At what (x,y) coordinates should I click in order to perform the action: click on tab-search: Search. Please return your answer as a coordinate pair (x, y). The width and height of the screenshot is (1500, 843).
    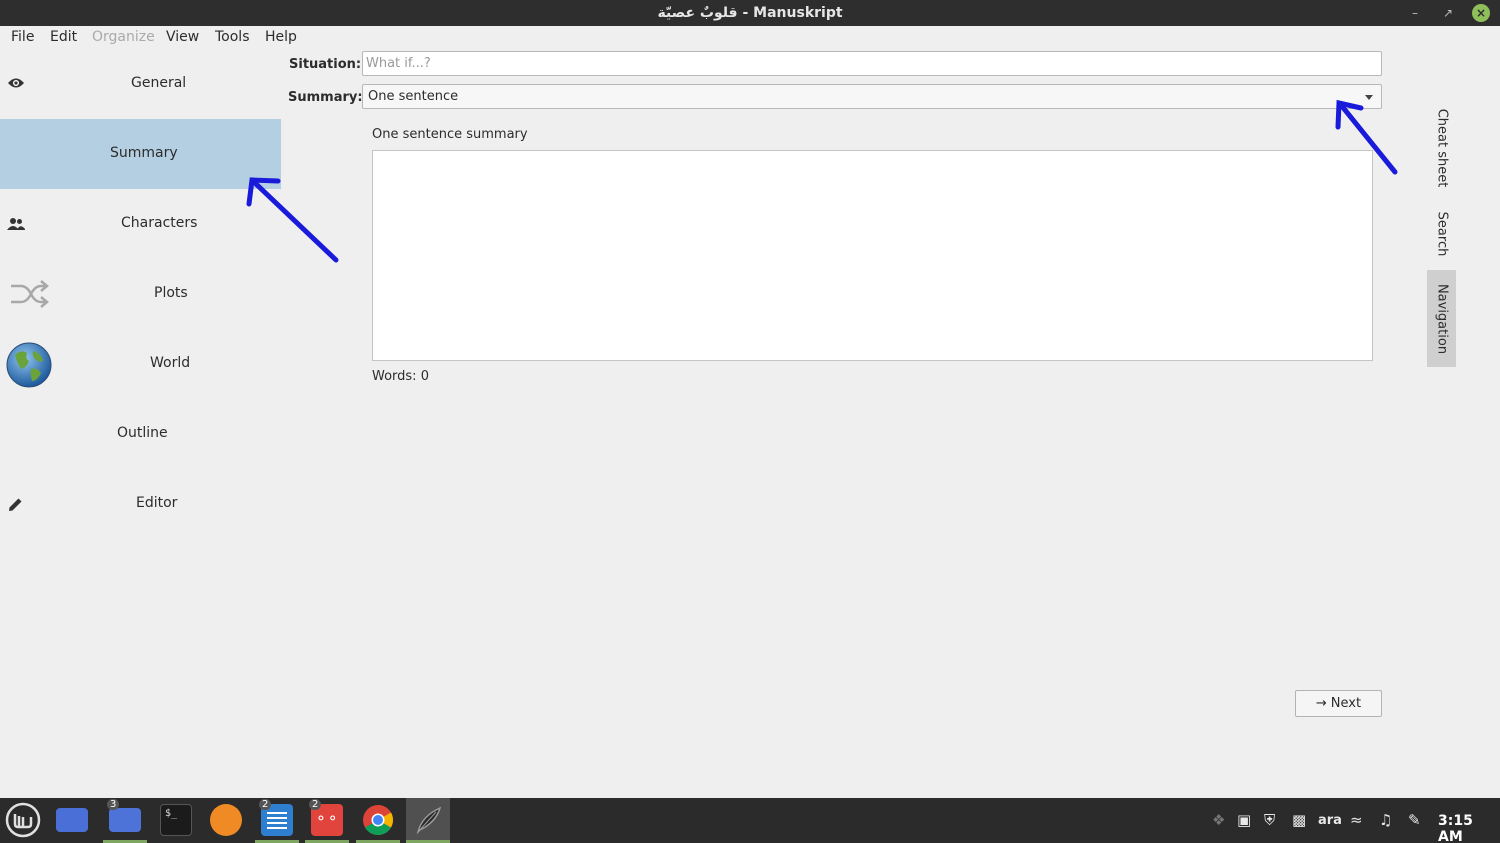
    Looking at the image, I should click on (1441, 234).